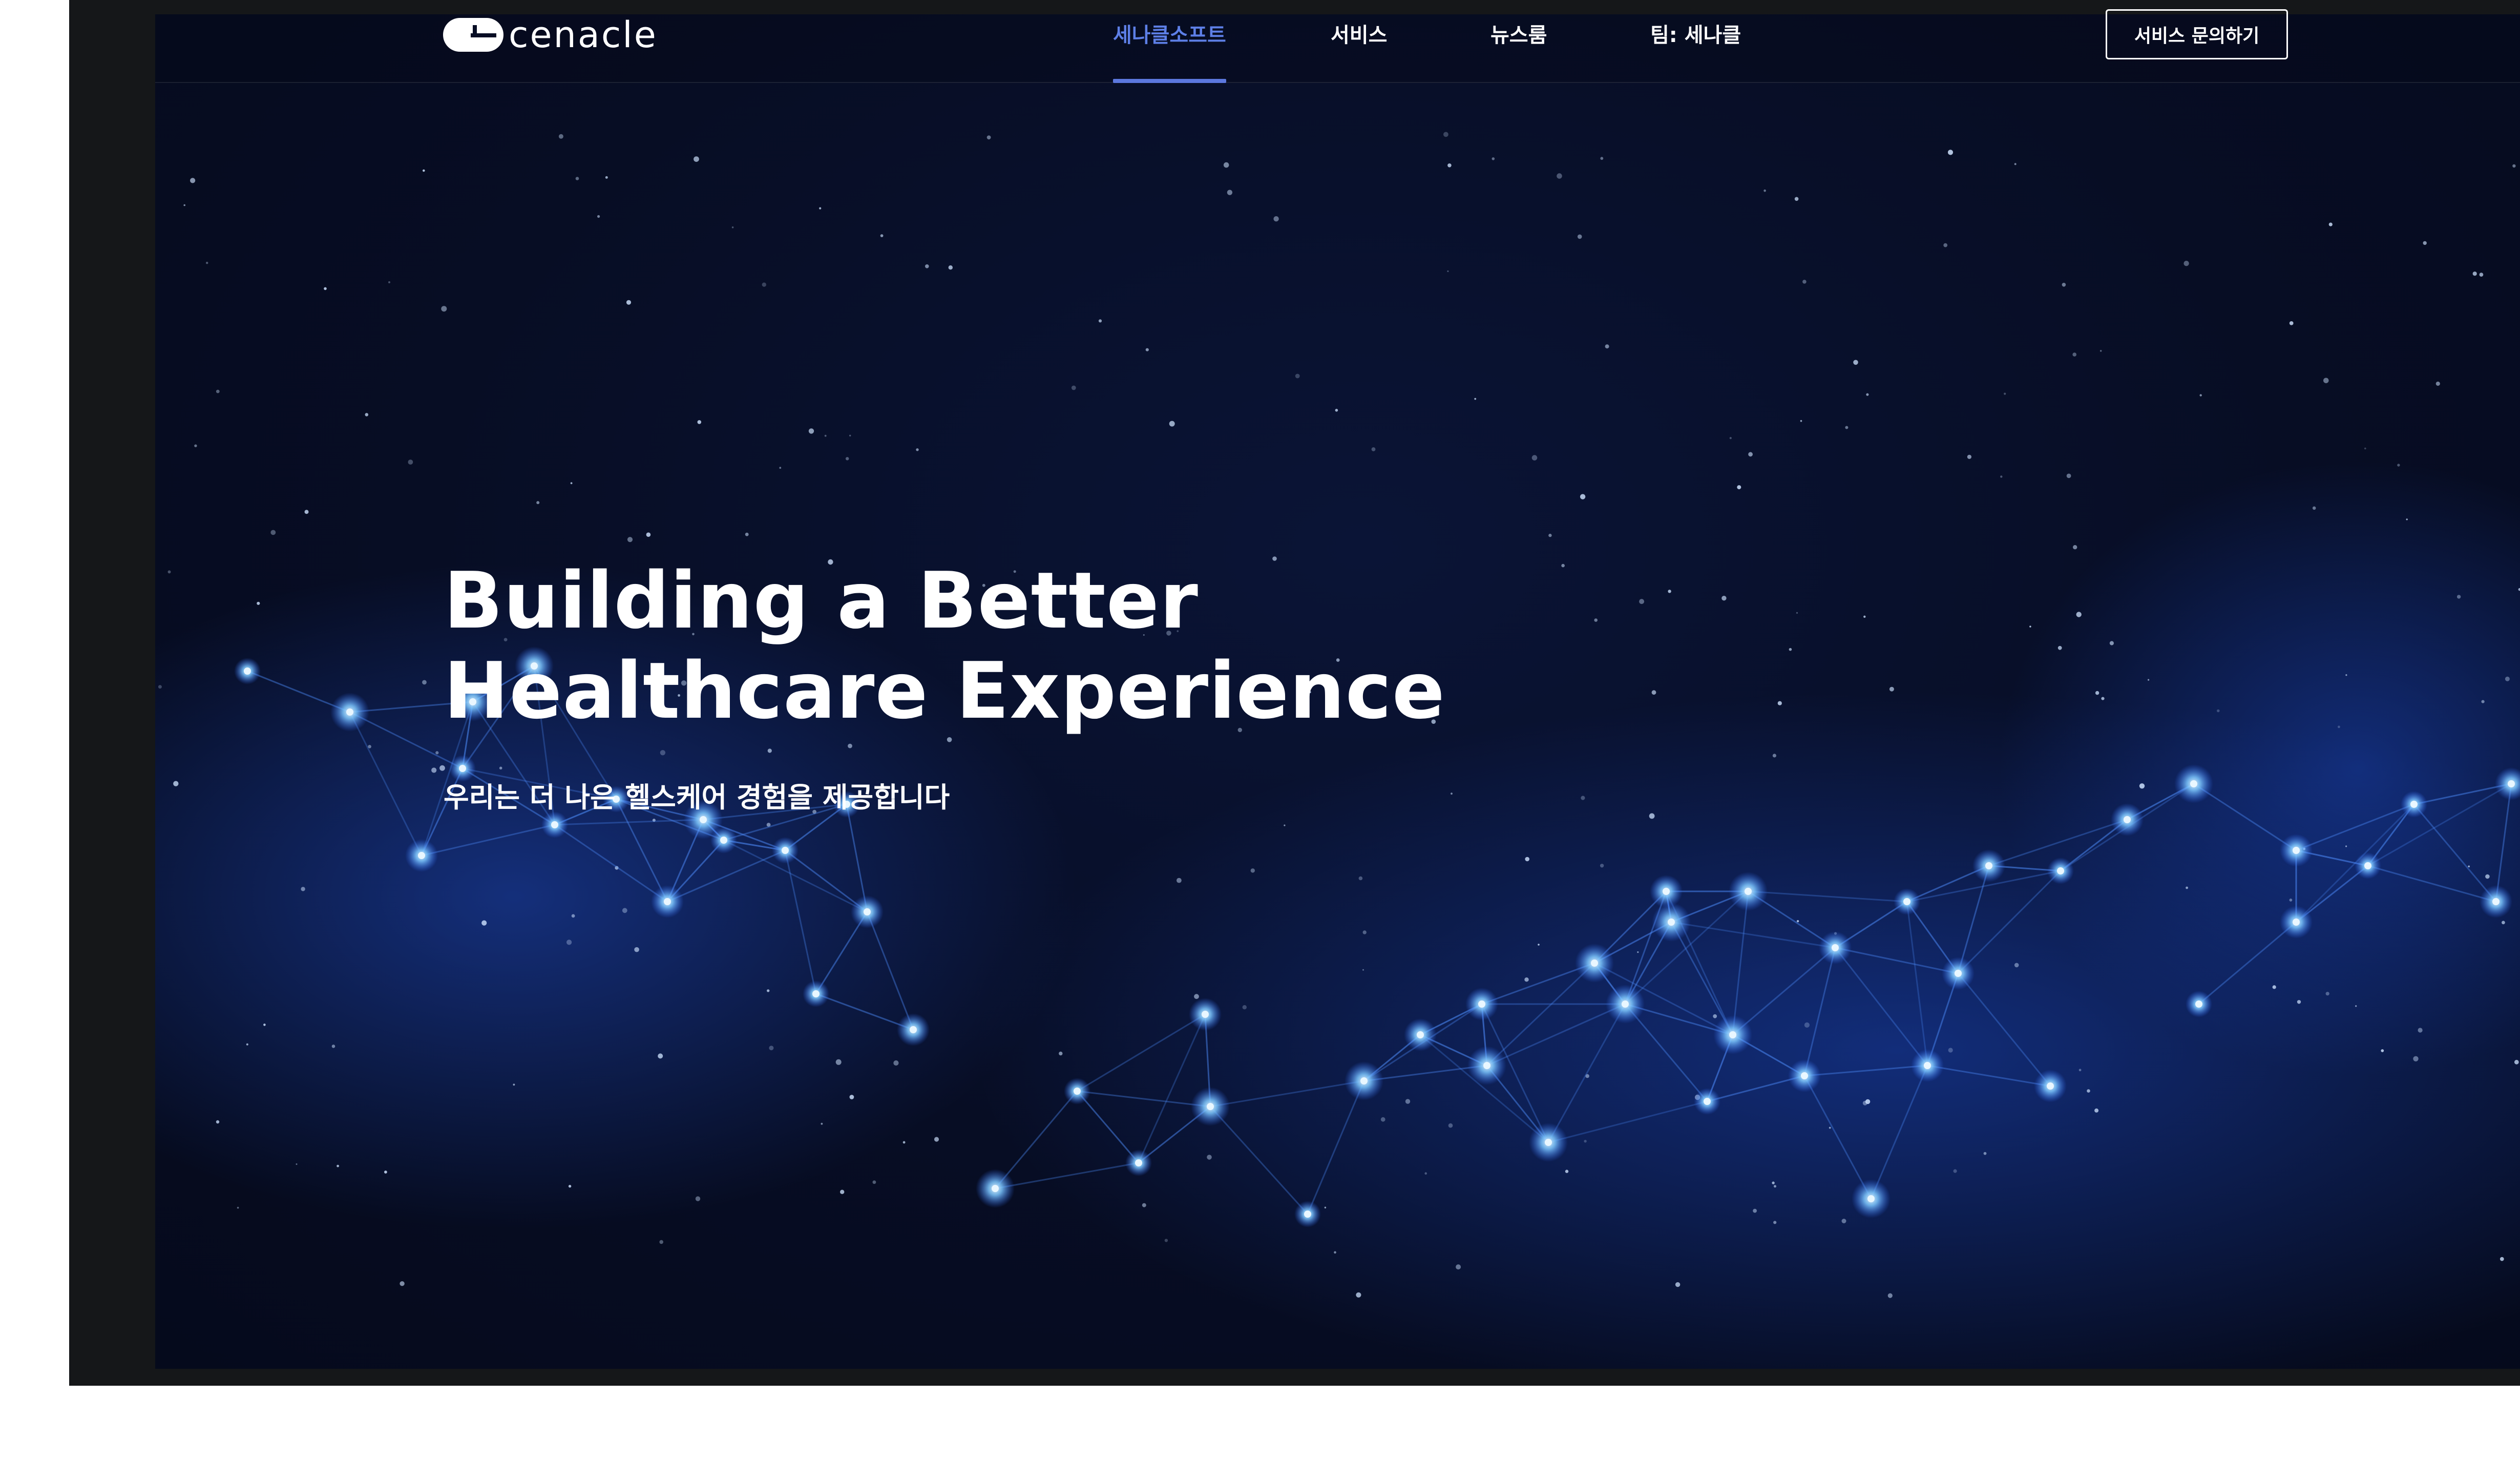  What do you see at coordinates (1169, 51) in the screenshot?
I see `nav-item-cenaclesoft: 세나클소프트` at bounding box center [1169, 51].